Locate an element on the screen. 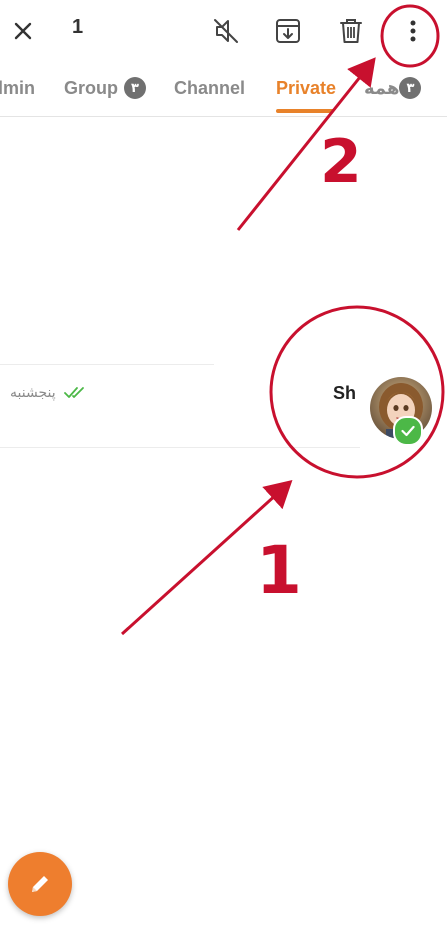 The width and height of the screenshot is (447, 931). archive-icon is located at coordinates (288, 31).